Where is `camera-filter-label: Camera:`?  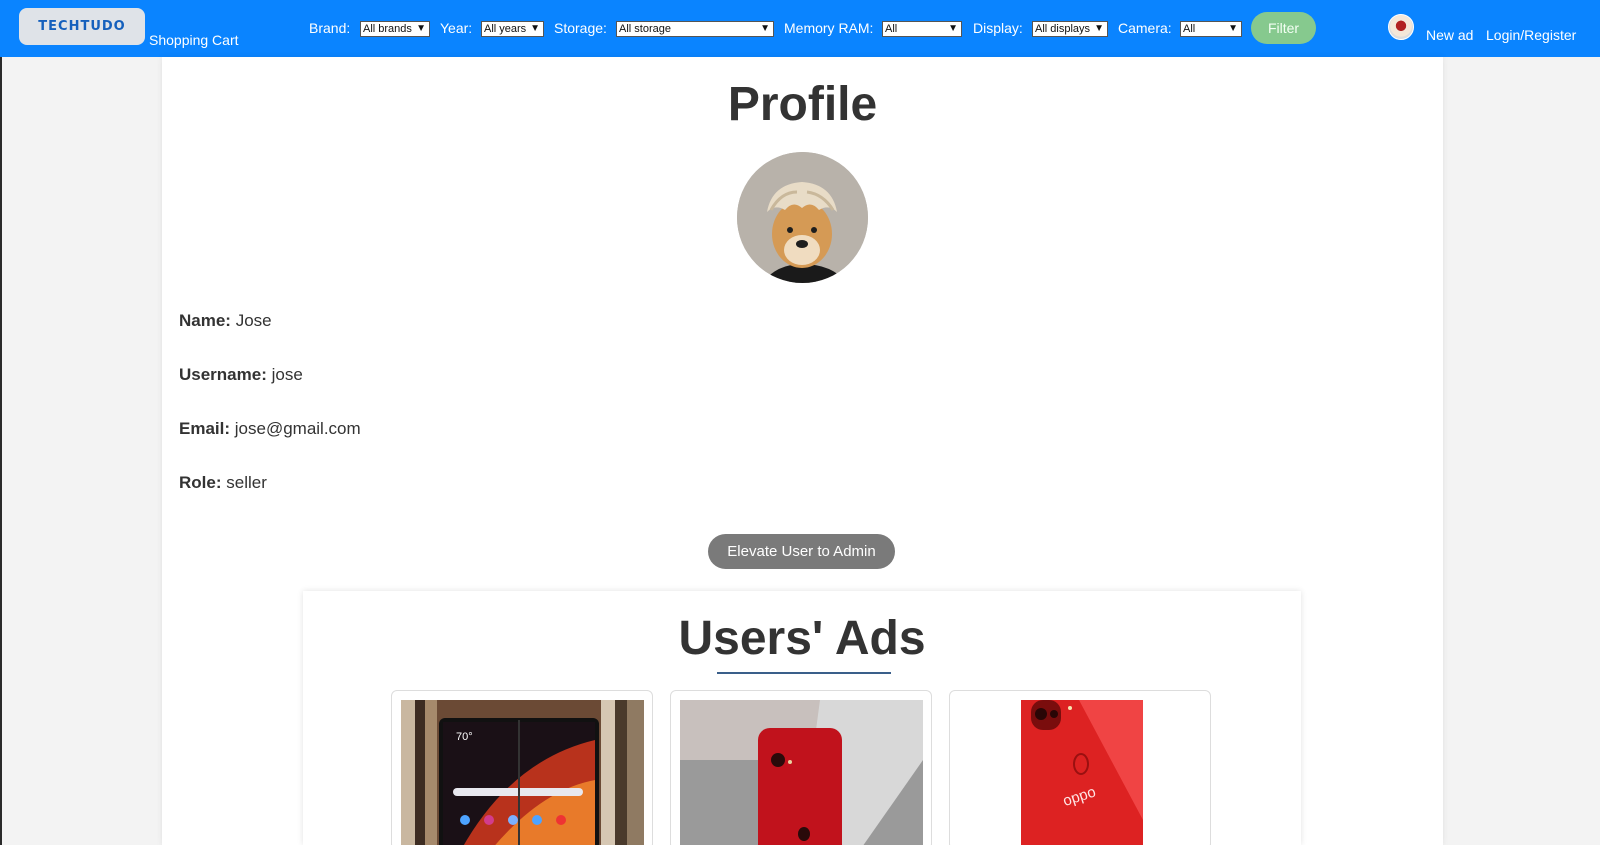 camera-filter-label: Camera: is located at coordinates (1145, 28).